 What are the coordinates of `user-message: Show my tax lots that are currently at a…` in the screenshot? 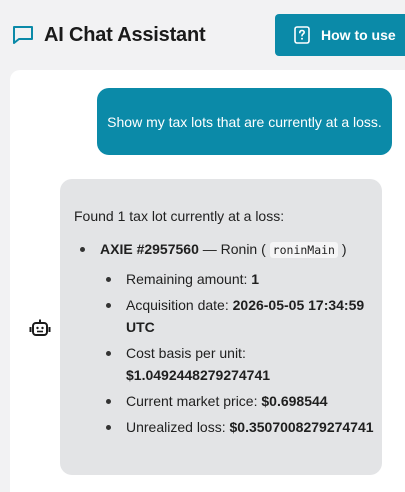 It's located at (244, 121).